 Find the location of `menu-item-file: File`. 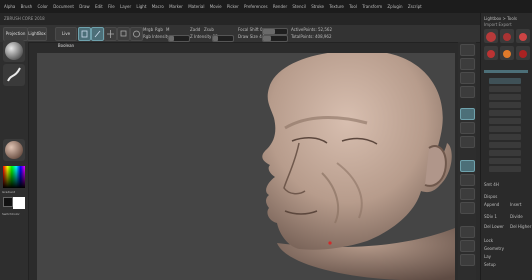

menu-item-file: File is located at coordinates (111, 6).